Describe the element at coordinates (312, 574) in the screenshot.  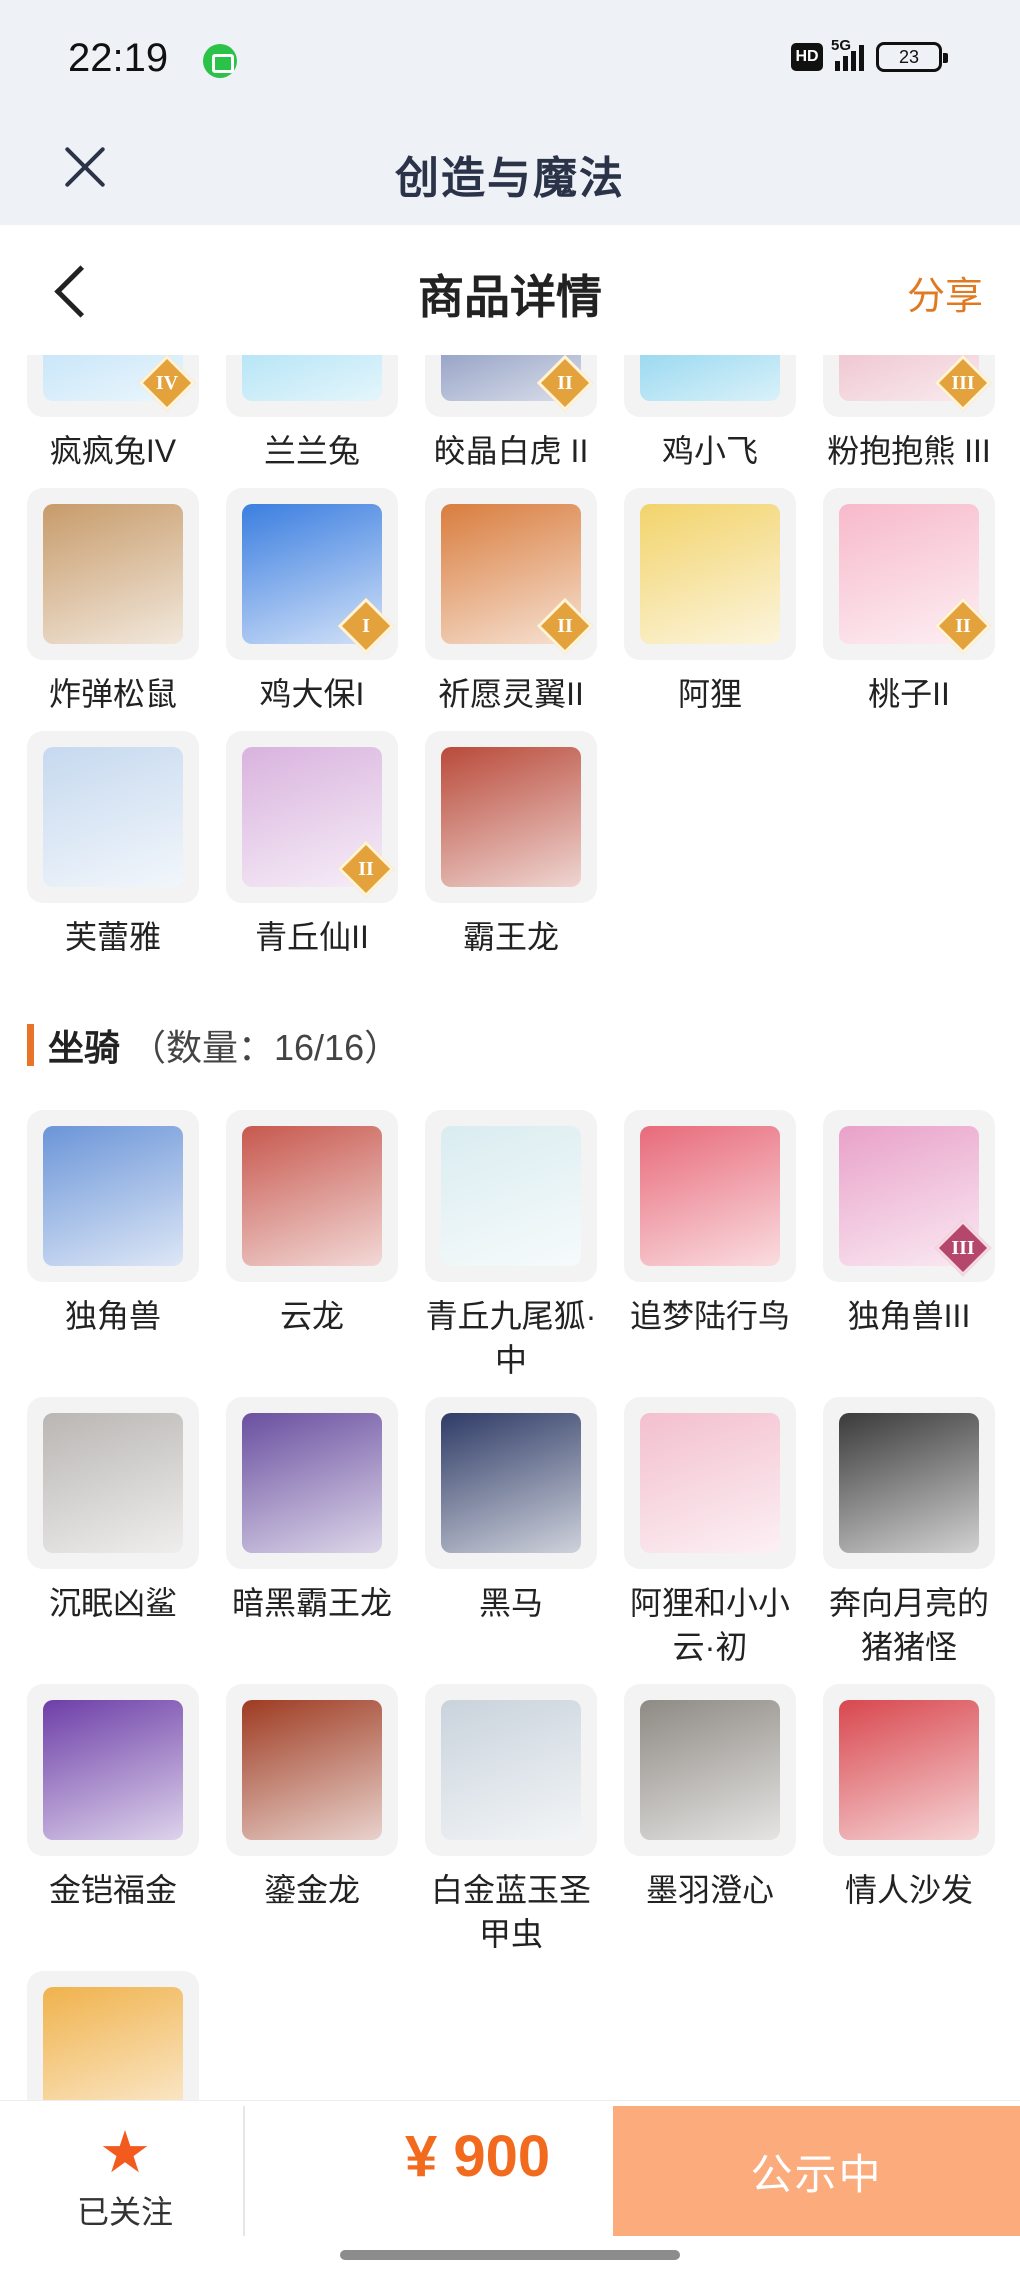
I see `item-thumbnail: I` at that location.